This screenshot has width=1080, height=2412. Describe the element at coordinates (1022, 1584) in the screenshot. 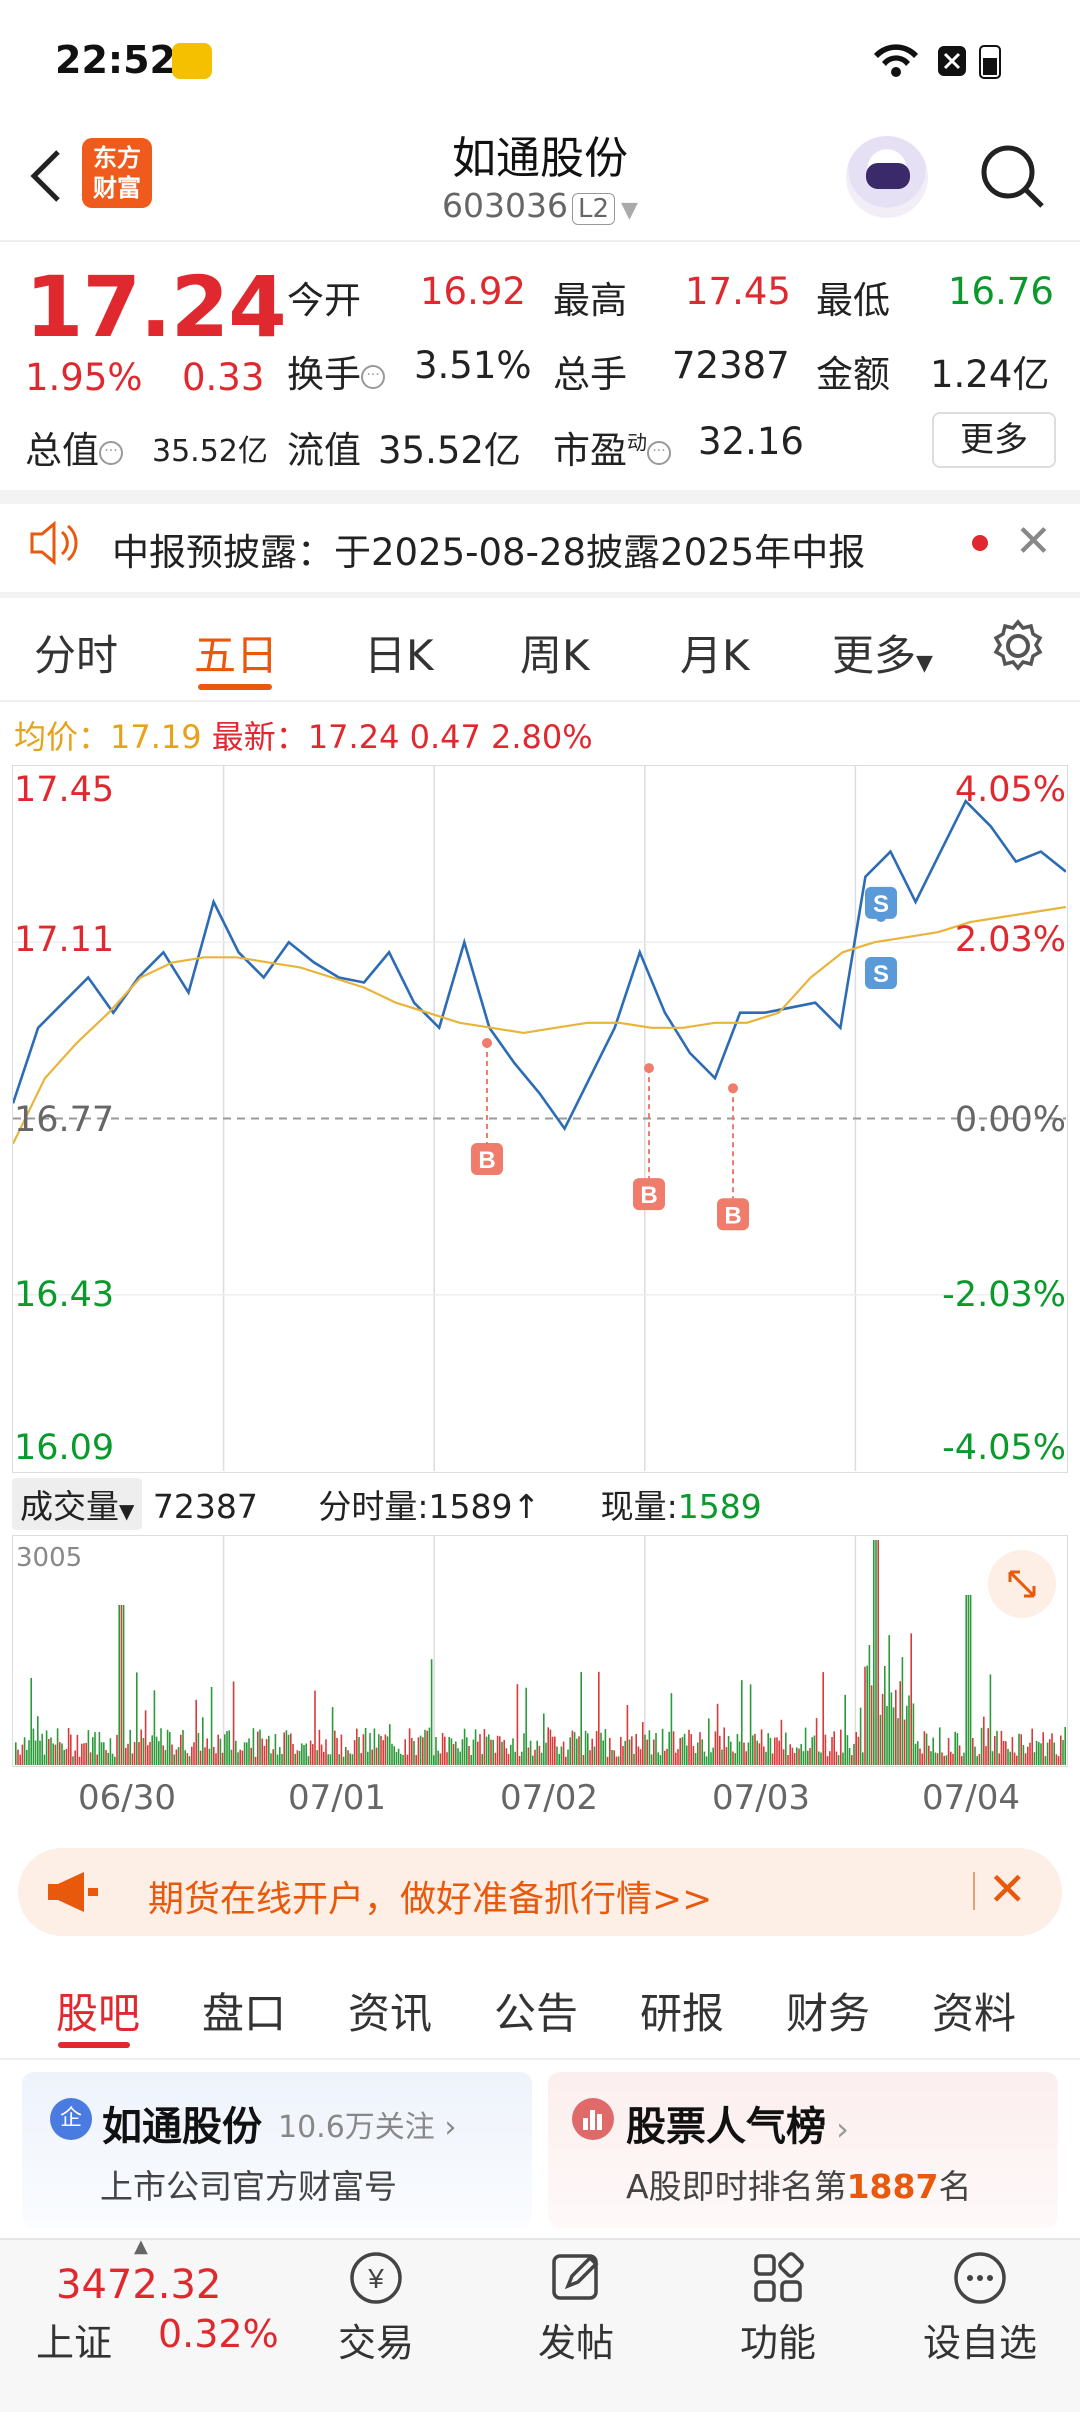

I see `expand-button` at that location.